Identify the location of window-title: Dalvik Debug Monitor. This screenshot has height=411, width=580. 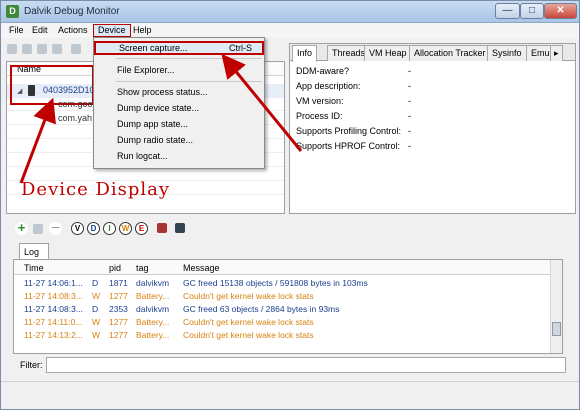
(72, 11).